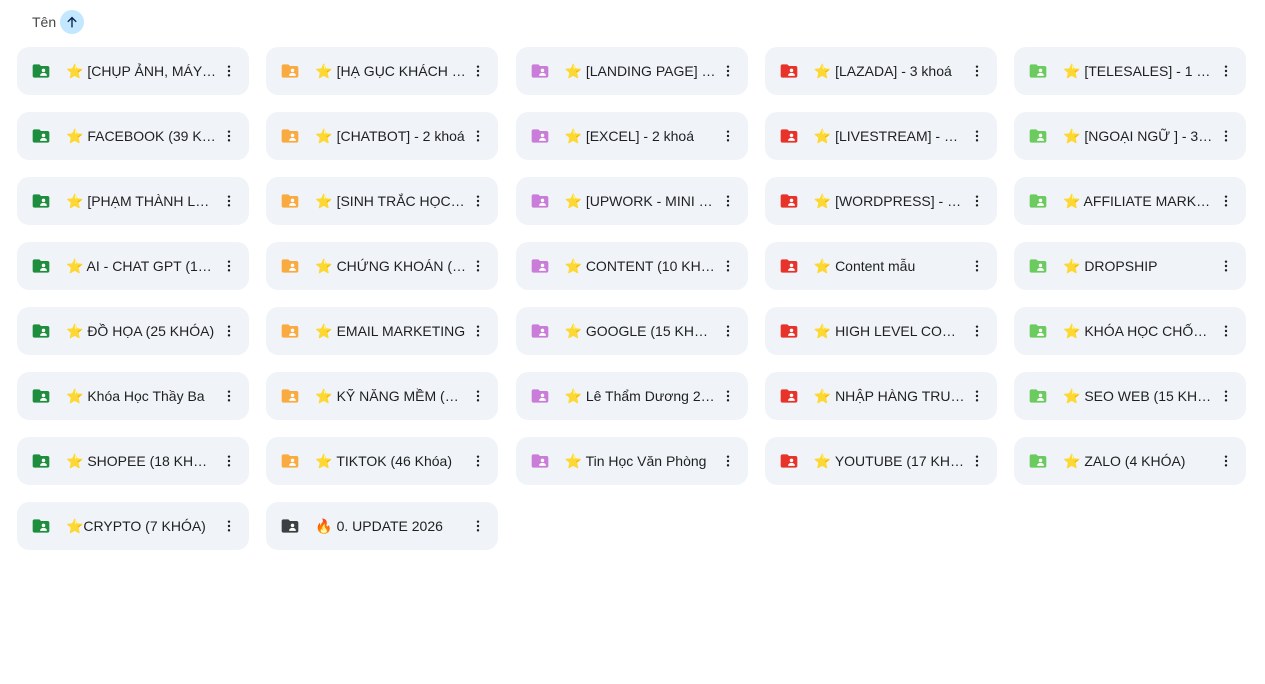 This screenshot has height=684, width=1265. I want to click on folder-card: ⭐ [LIVESTREAM] - 2 khoá, so click(880, 136).